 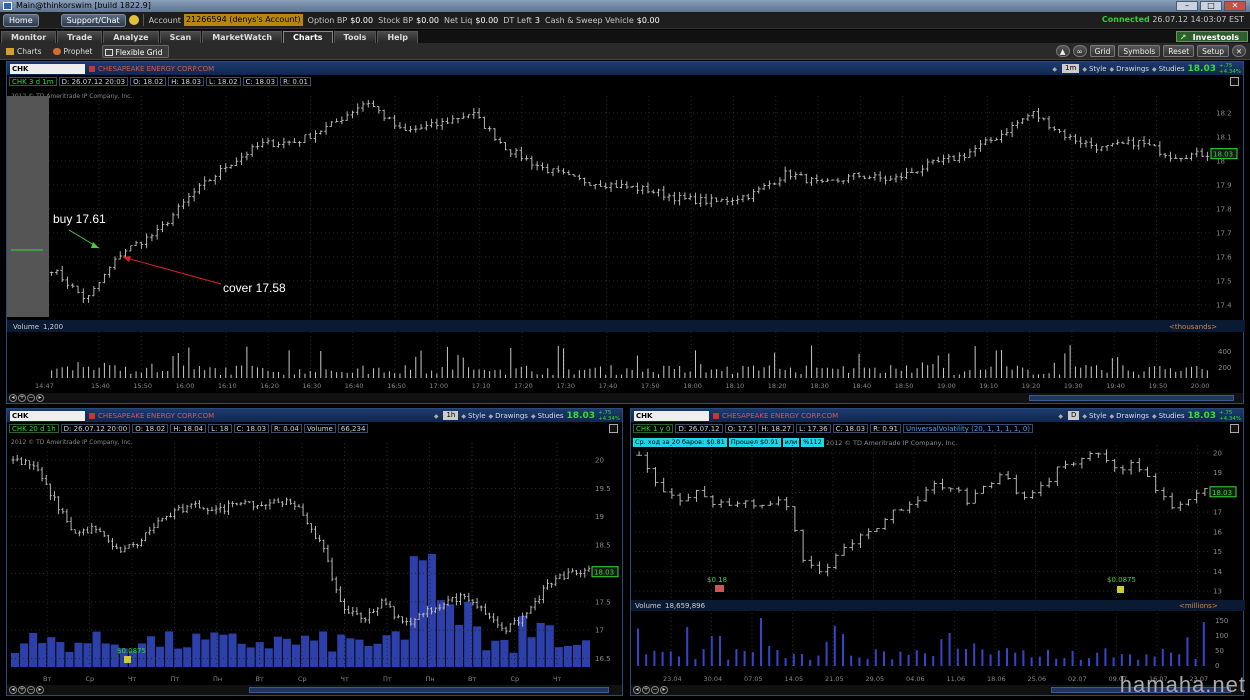 What do you see at coordinates (185, 386) in the screenshot?
I see `time-axis-label: 16:00` at bounding box center [185, 386].